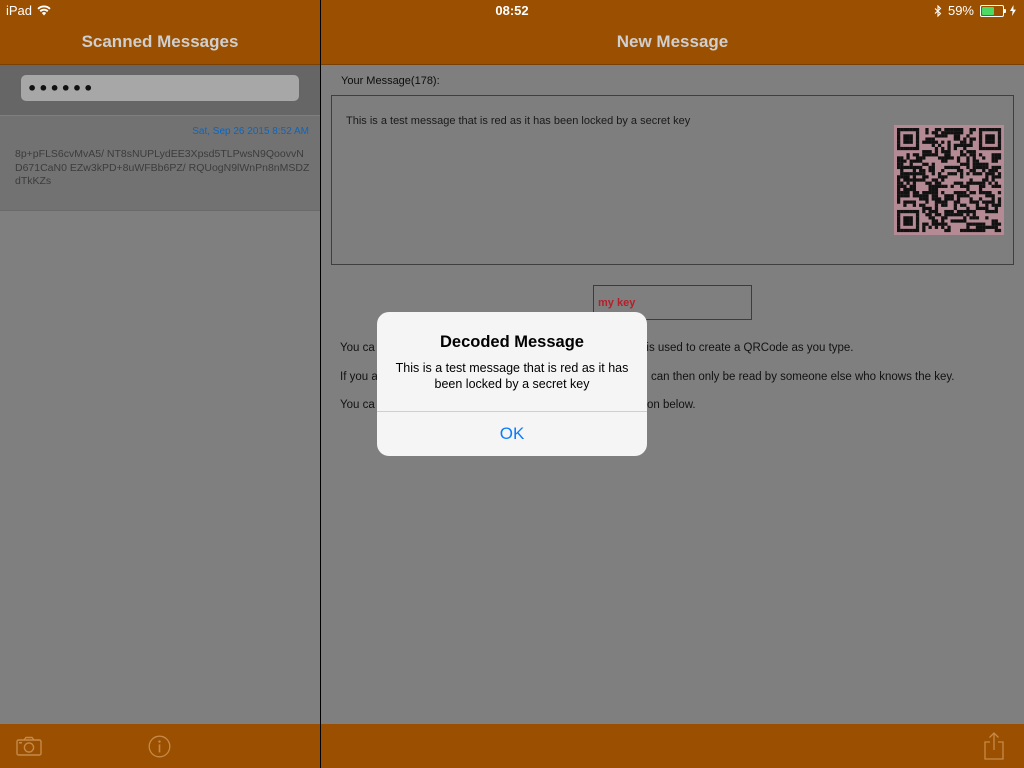 The width and height of the screenshot is (1024, 768). Describe the element at coordinates (160, 41) in the screenshot. I see `left-panel-title: Scanned Messages` at that location.